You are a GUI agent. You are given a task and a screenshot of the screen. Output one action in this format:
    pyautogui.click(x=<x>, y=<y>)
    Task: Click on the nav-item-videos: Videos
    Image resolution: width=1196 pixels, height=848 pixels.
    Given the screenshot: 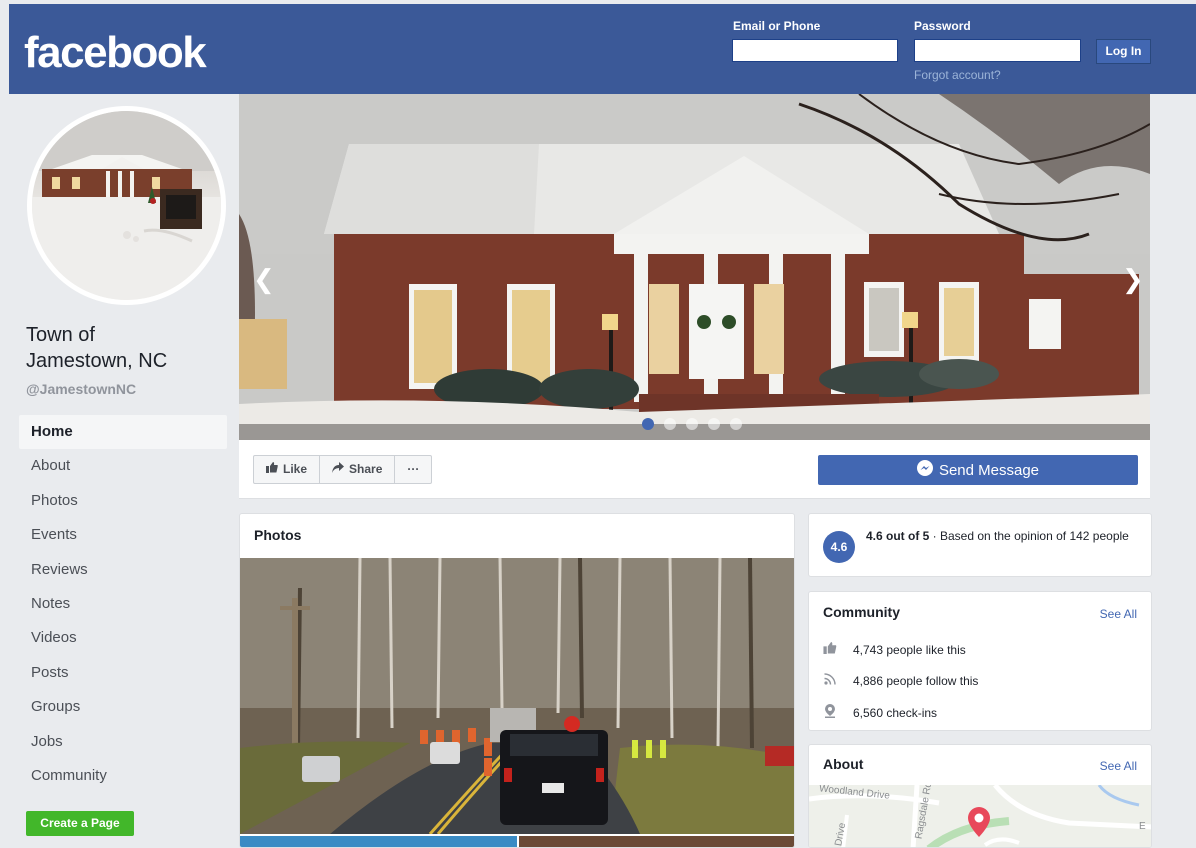 What is the action you would take?
    pyautogui.click(x=123, y=638)
    